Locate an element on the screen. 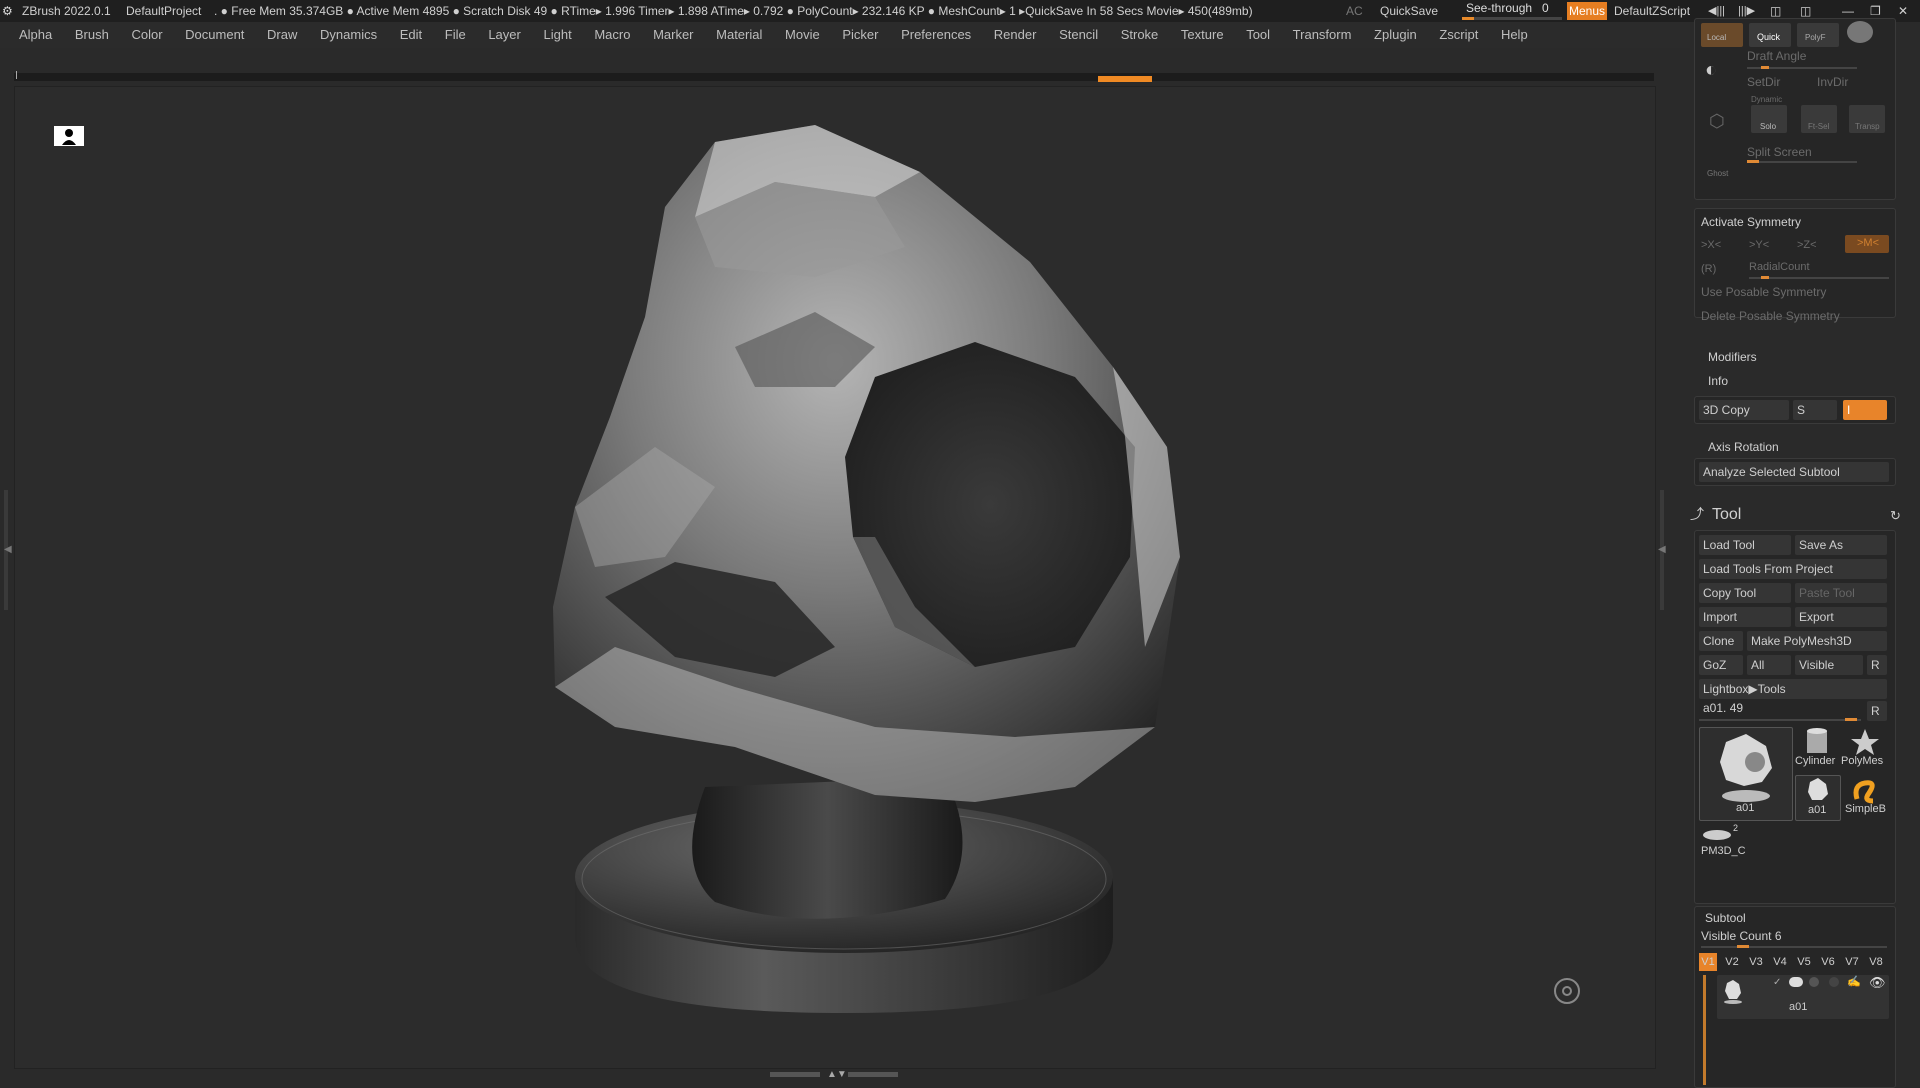 The width and height of the screenshot is (1920, 1088). subtool-tab-v5: V5 is located at coordinates (1804, 962).